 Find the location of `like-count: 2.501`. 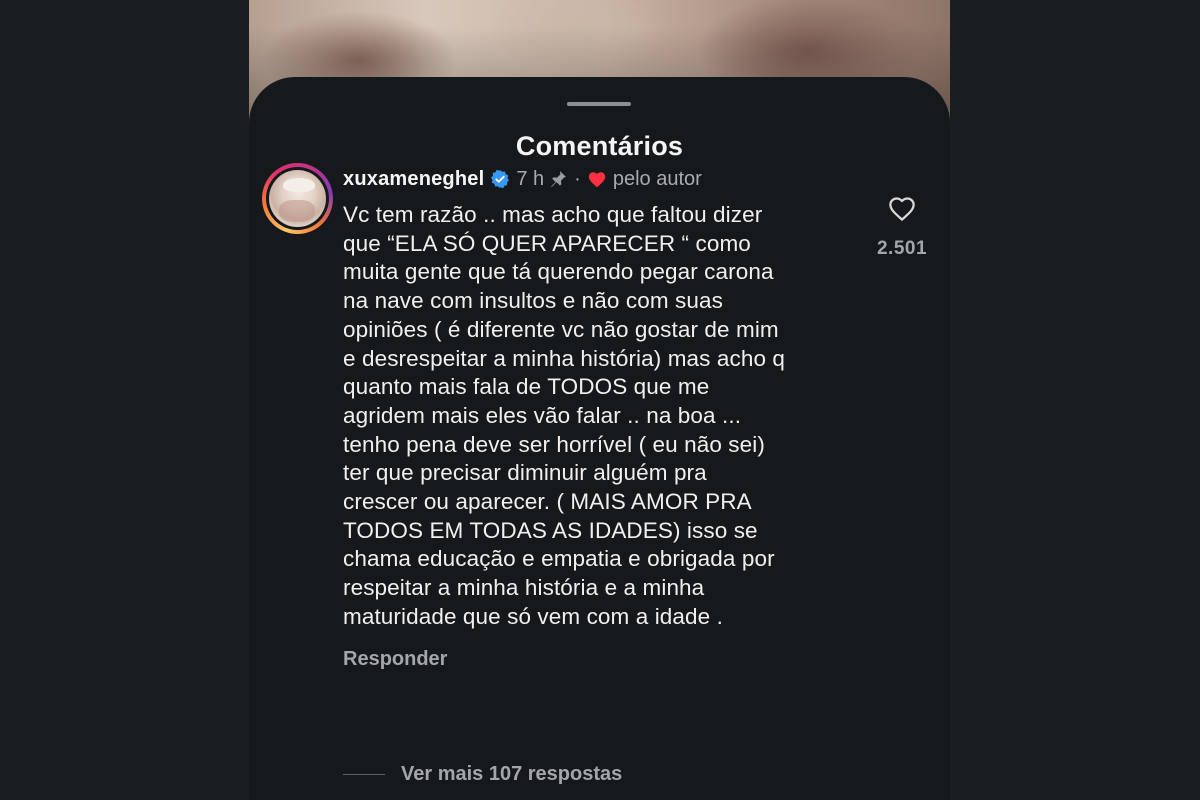

like-count: 2.501 is located at coordinates (902, 248).